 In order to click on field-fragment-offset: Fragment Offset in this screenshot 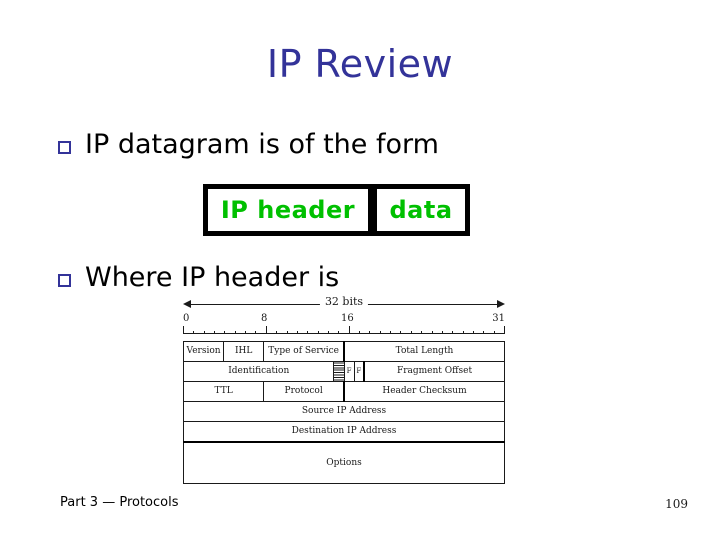, I will do `click(434, 371)`.